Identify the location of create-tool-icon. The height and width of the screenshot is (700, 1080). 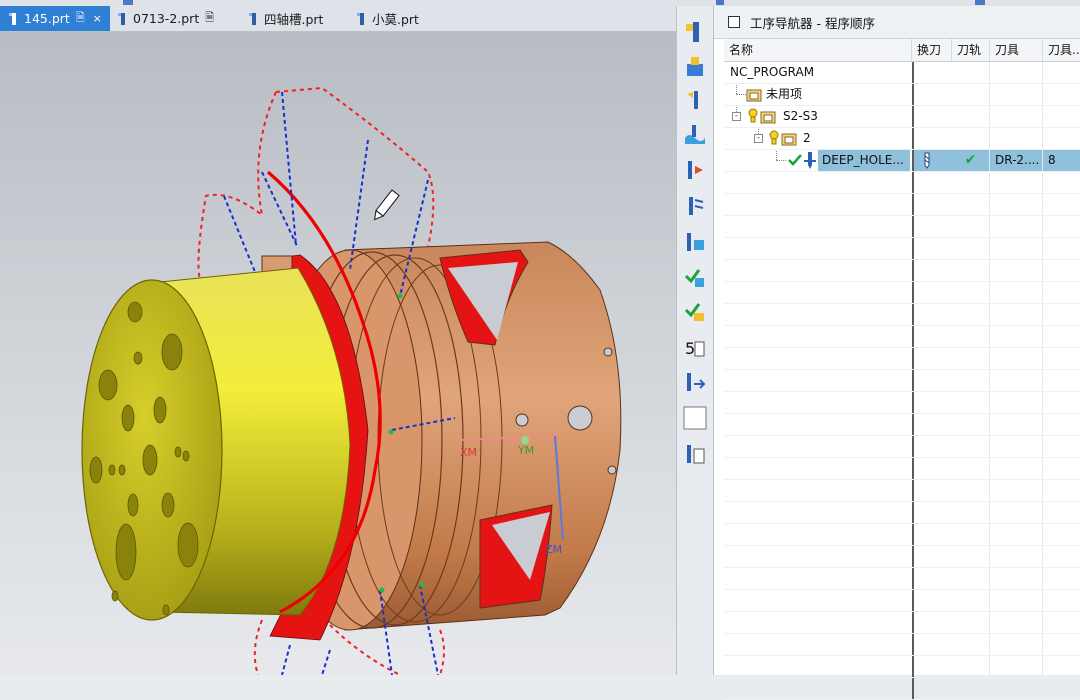
(695, 66).